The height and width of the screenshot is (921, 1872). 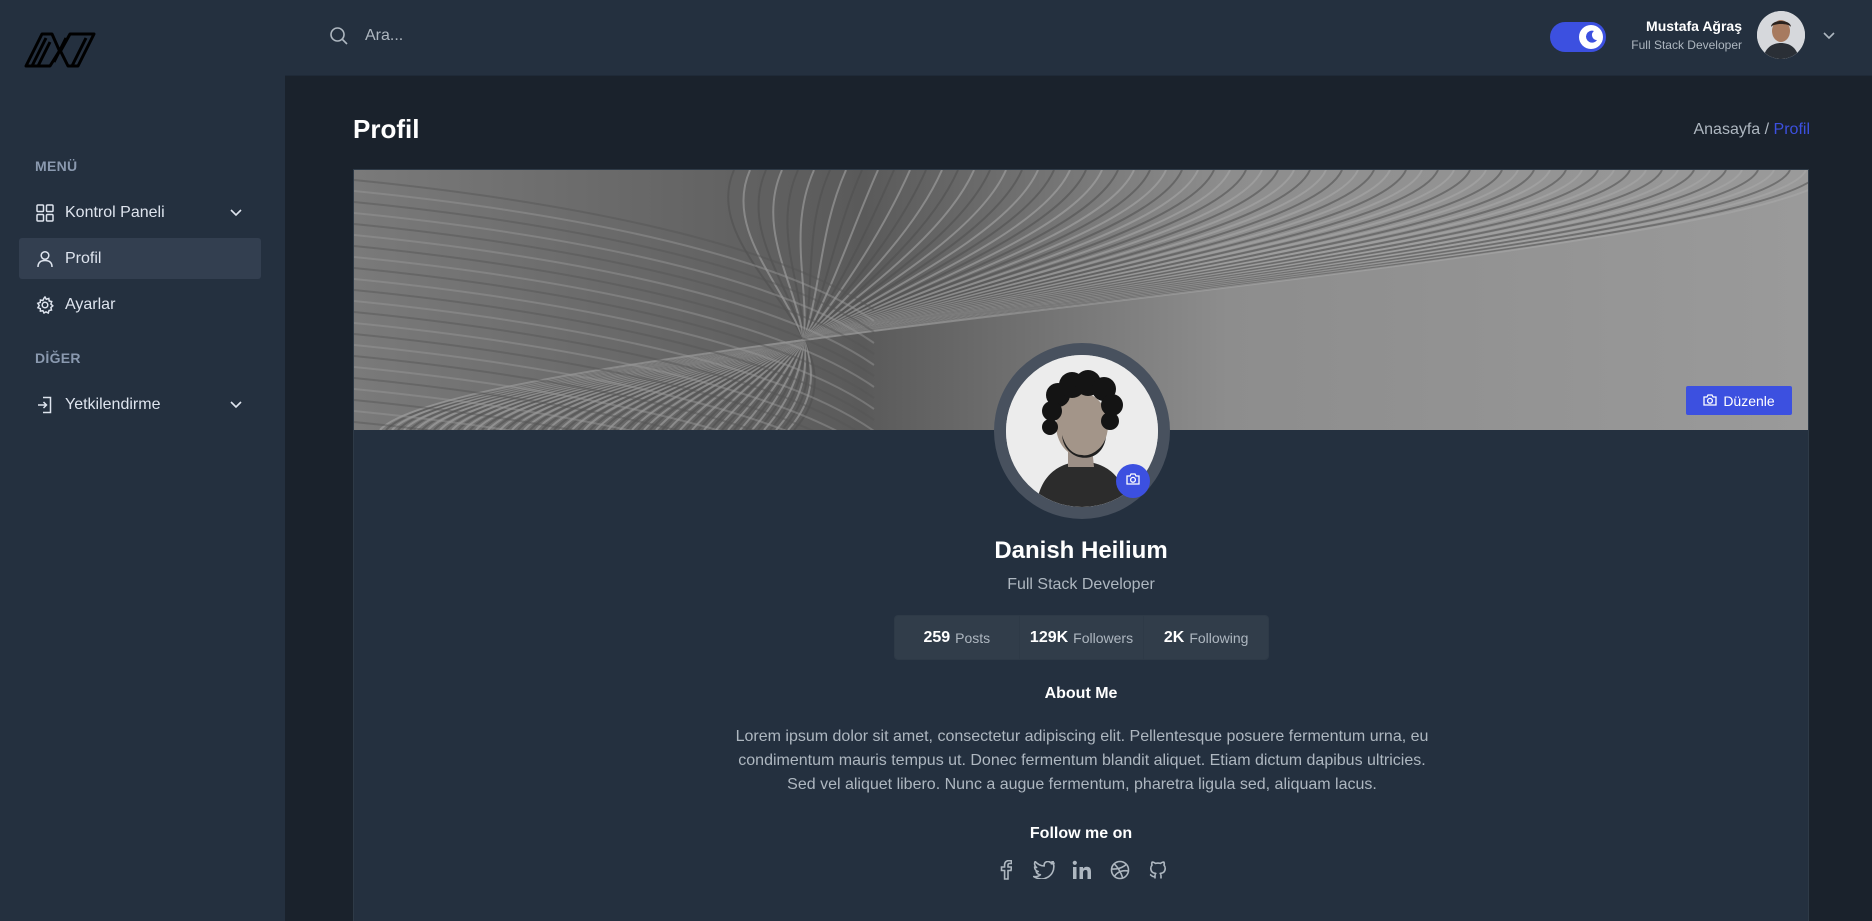 I want to click on stat-label: Following, so click(x=1219, y=637).